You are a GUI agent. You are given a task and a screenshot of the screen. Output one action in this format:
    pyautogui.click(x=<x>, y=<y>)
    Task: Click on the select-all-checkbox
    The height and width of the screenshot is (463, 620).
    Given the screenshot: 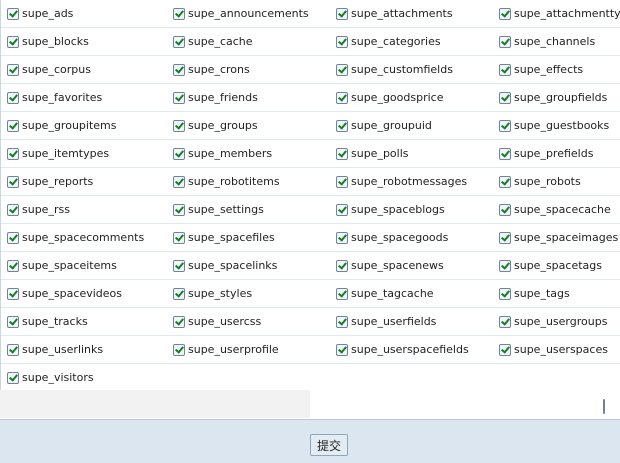 What is the action you would take?
    pyautogui.click(x=605, y=406)
    